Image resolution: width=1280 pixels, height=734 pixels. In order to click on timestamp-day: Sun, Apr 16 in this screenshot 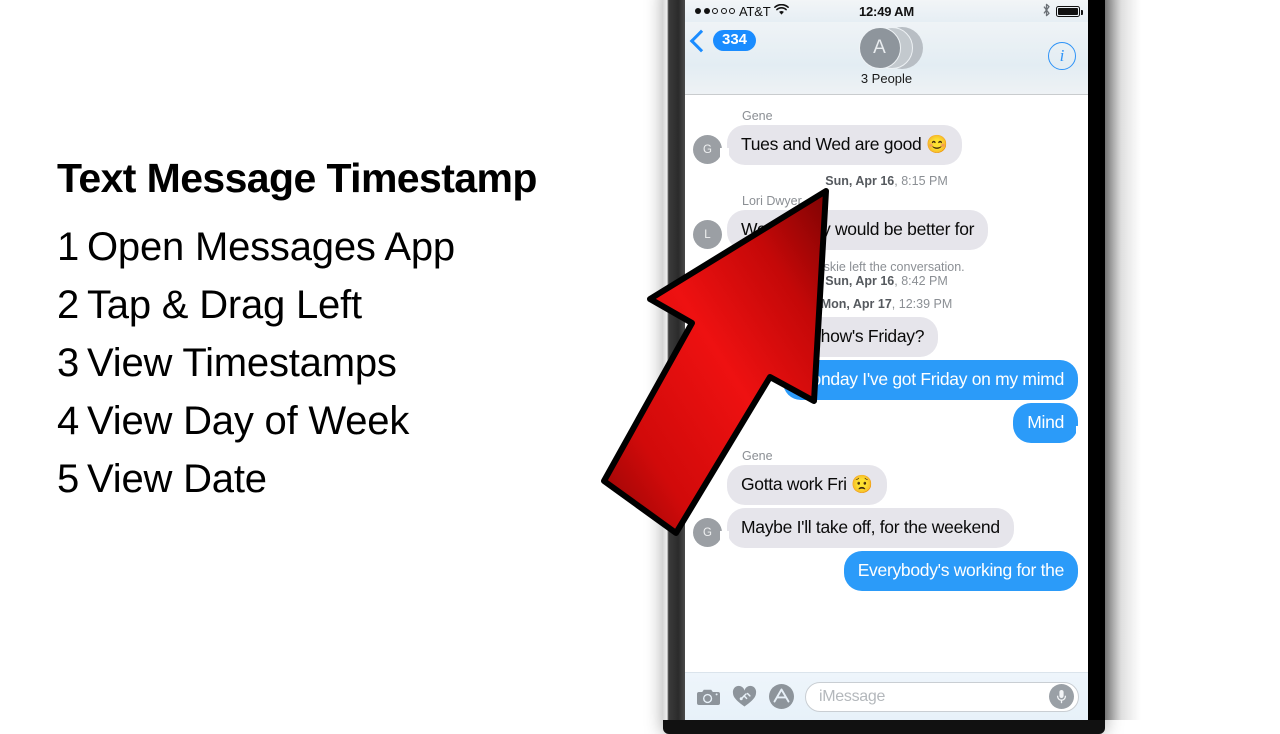, I will do `click(860, 181)`.